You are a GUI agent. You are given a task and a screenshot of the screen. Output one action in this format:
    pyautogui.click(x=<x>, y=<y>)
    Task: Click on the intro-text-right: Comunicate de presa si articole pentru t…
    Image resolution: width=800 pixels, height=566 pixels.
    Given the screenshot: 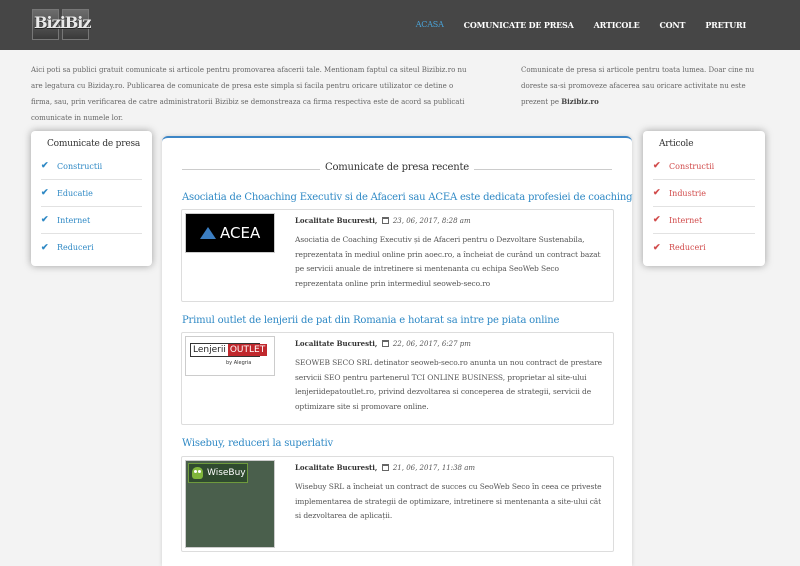 What is the action you would take?
    pyautogui.click(x=641, y=86)
    